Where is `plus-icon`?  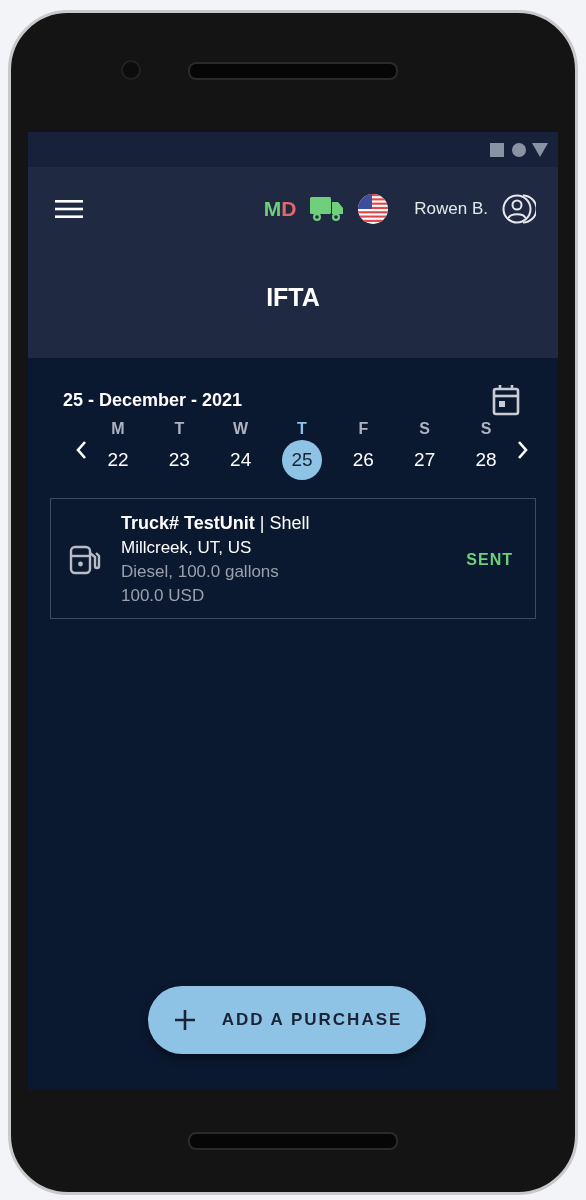
plus-icon is located at coordinates (184, 1020).